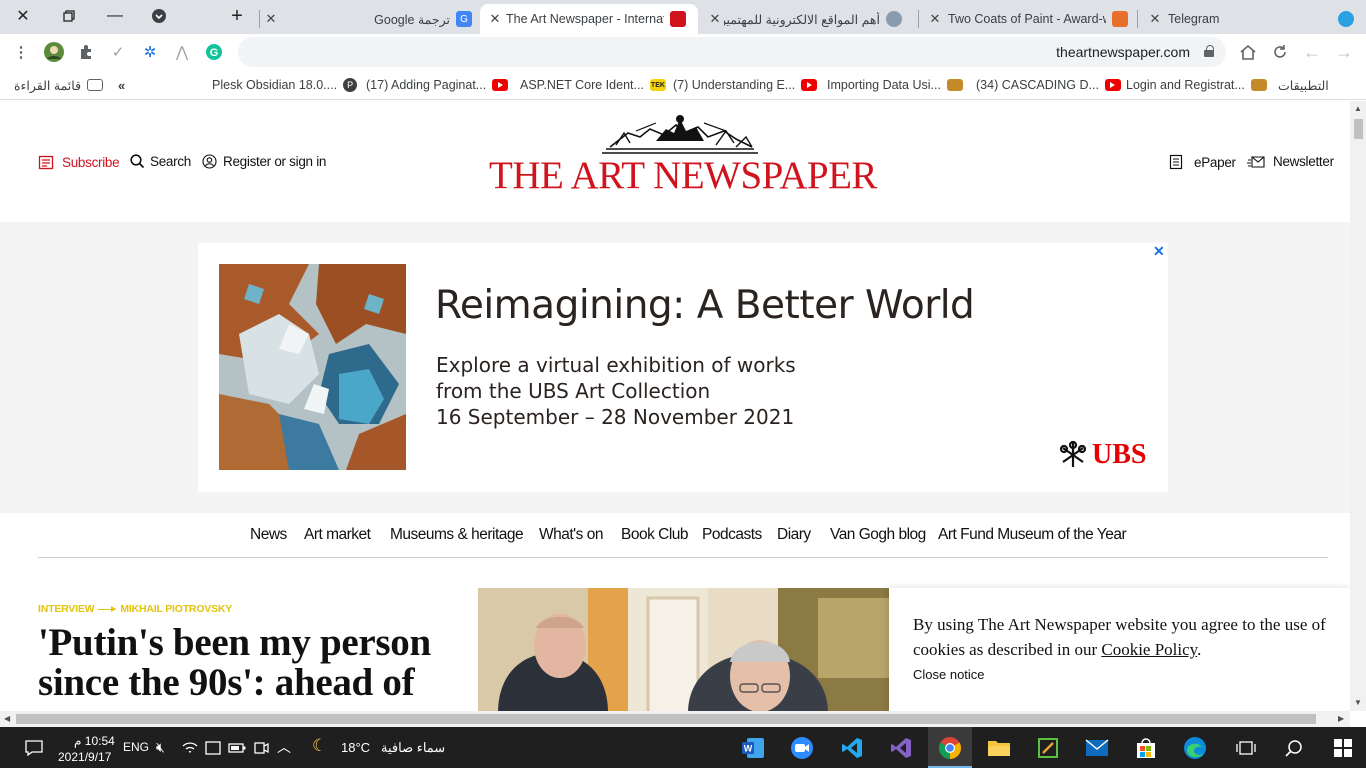 The width and height of the screenshot is (1366, 768). Describe the element at coordinates (66, 609) in the screenshot. I see `kicker-section: INTERVIEW` at that location.